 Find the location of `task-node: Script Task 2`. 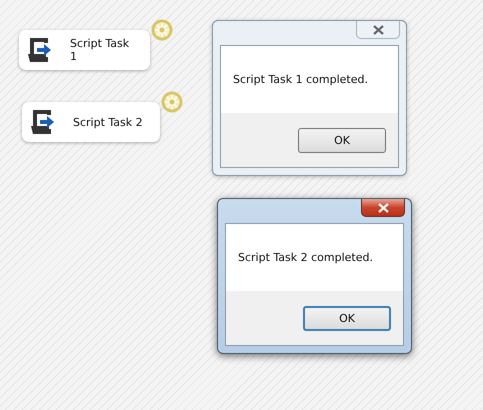

task-node: Script Task 2 is located at coordinates (91, 122).